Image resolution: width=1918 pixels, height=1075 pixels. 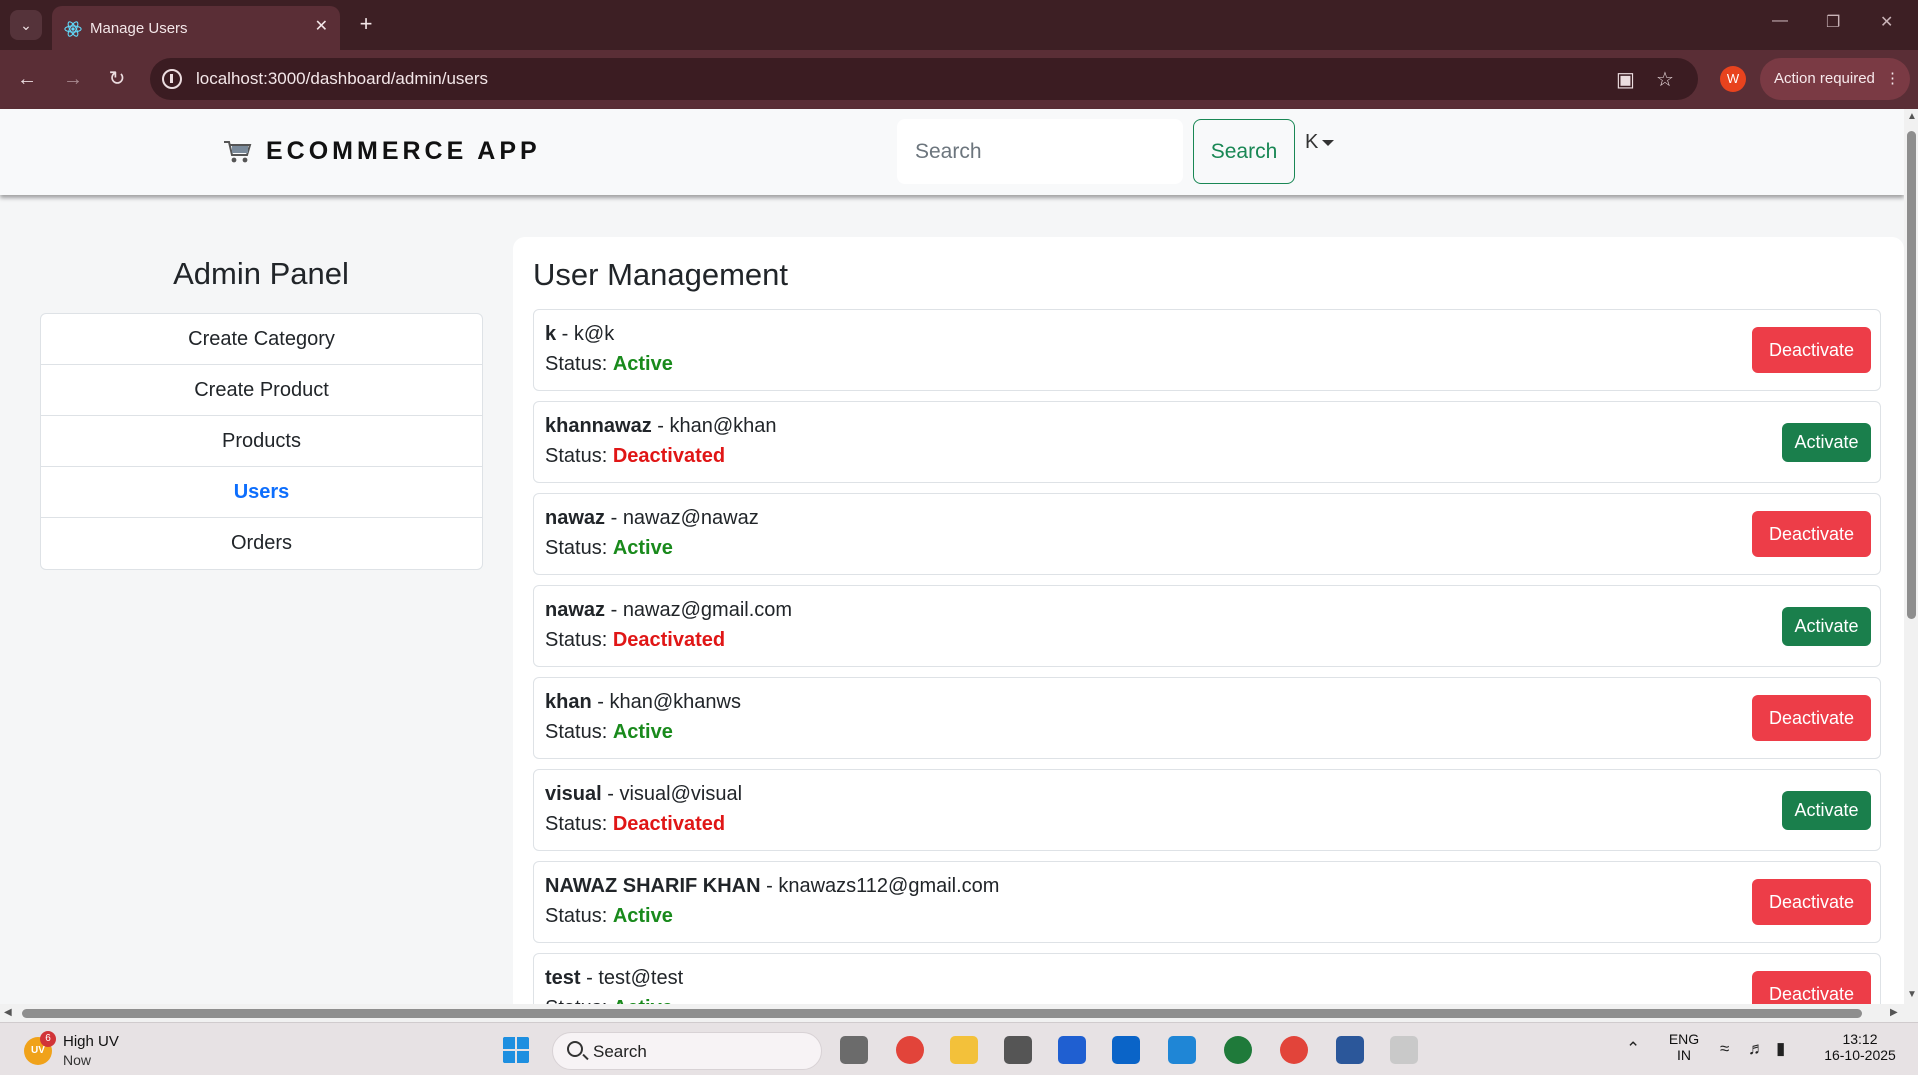 I want to click on file-explorer-icon, so click(x=964, y=1050).